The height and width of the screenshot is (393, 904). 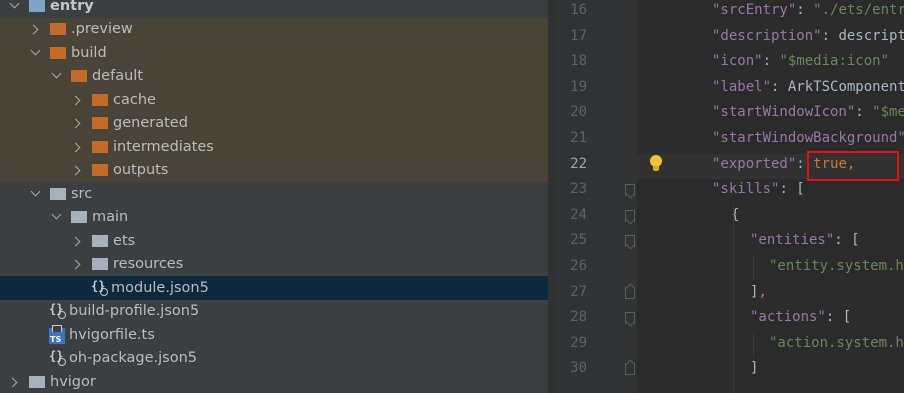 What do you see at coordinates (274, 194) in the screenshot?
I see `tree-item-src: src` at bounding box center [274, 194].